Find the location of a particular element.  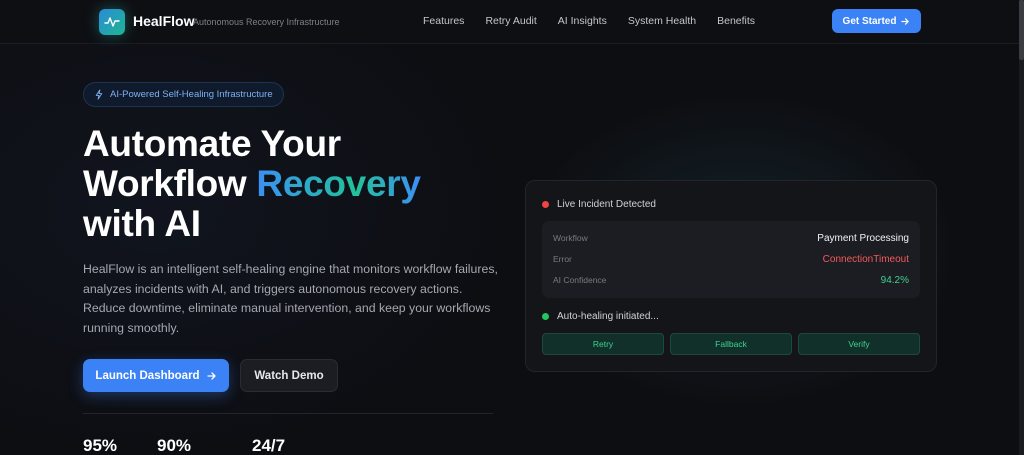

error-value: ConnectionTimeout is located at coordinates (865, 259).